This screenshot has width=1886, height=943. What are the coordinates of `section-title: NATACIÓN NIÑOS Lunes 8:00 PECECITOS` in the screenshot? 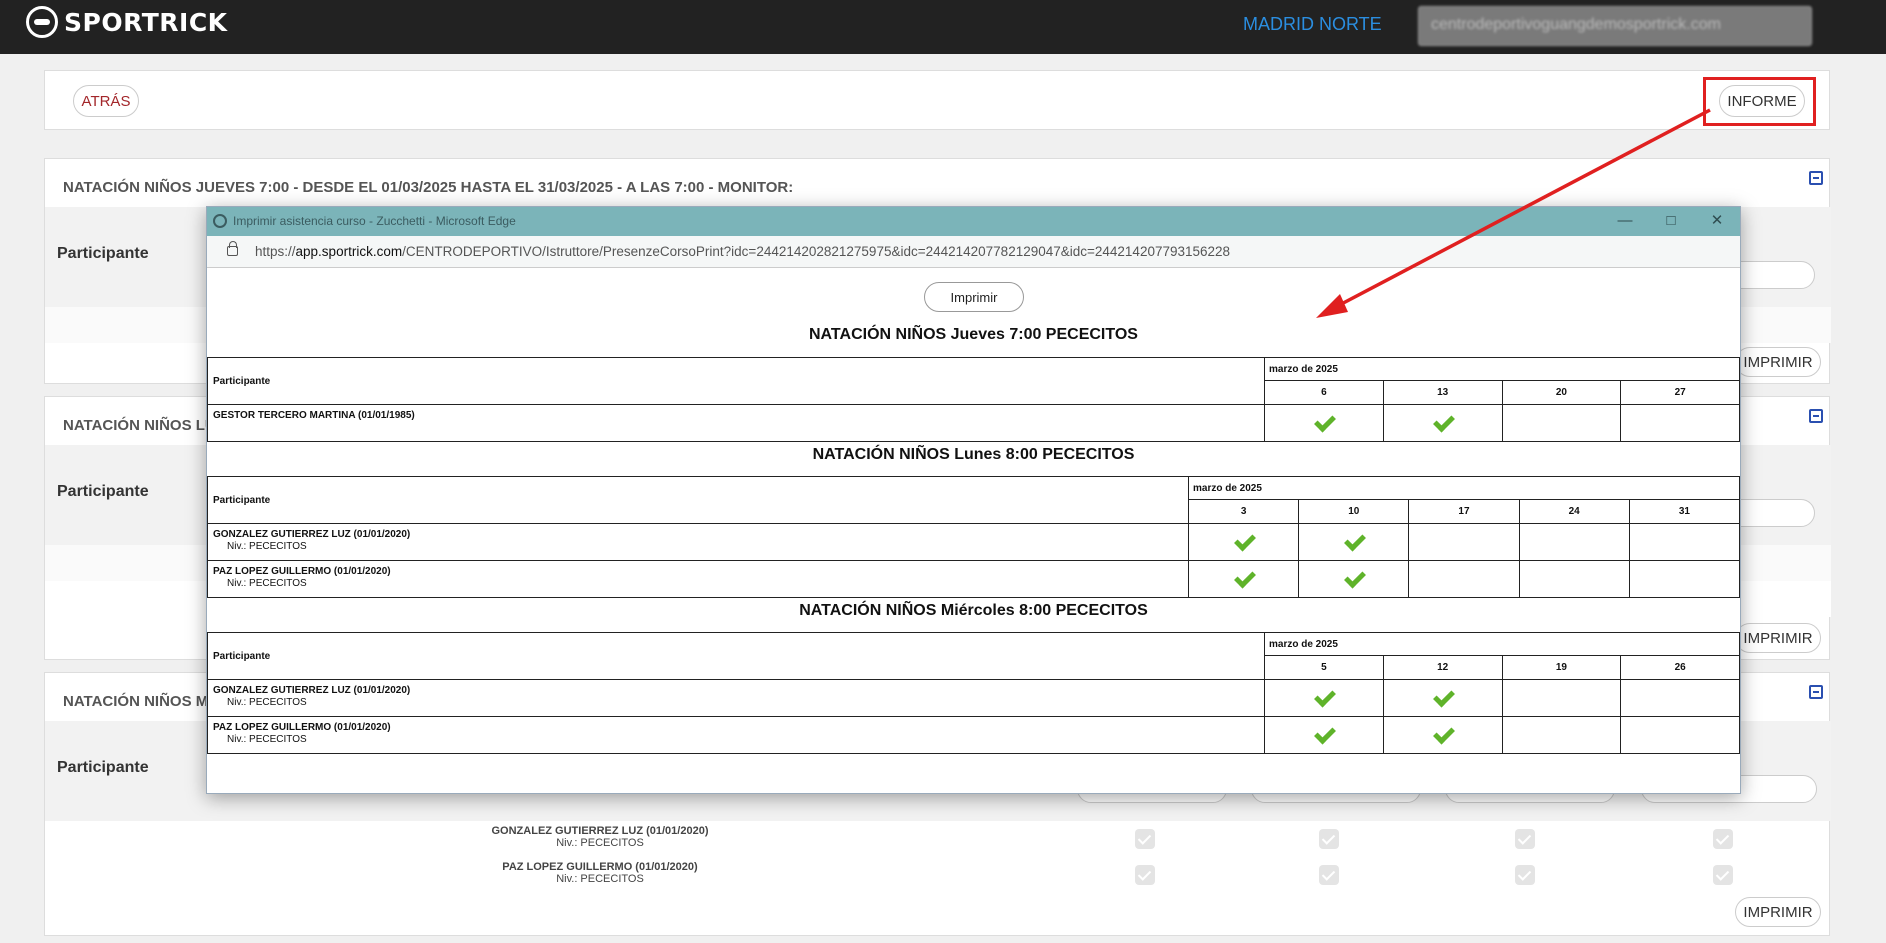 It's located at (973, 454).